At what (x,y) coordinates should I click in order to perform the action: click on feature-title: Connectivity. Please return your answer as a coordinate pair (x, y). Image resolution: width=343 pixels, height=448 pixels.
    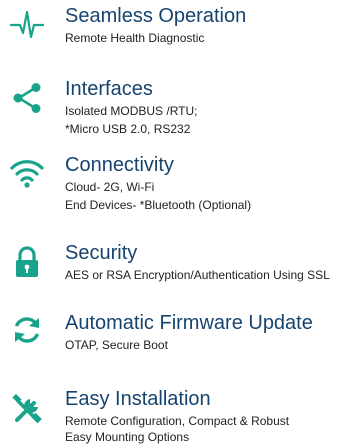
    Looking at the image, I should click on (119, 165).